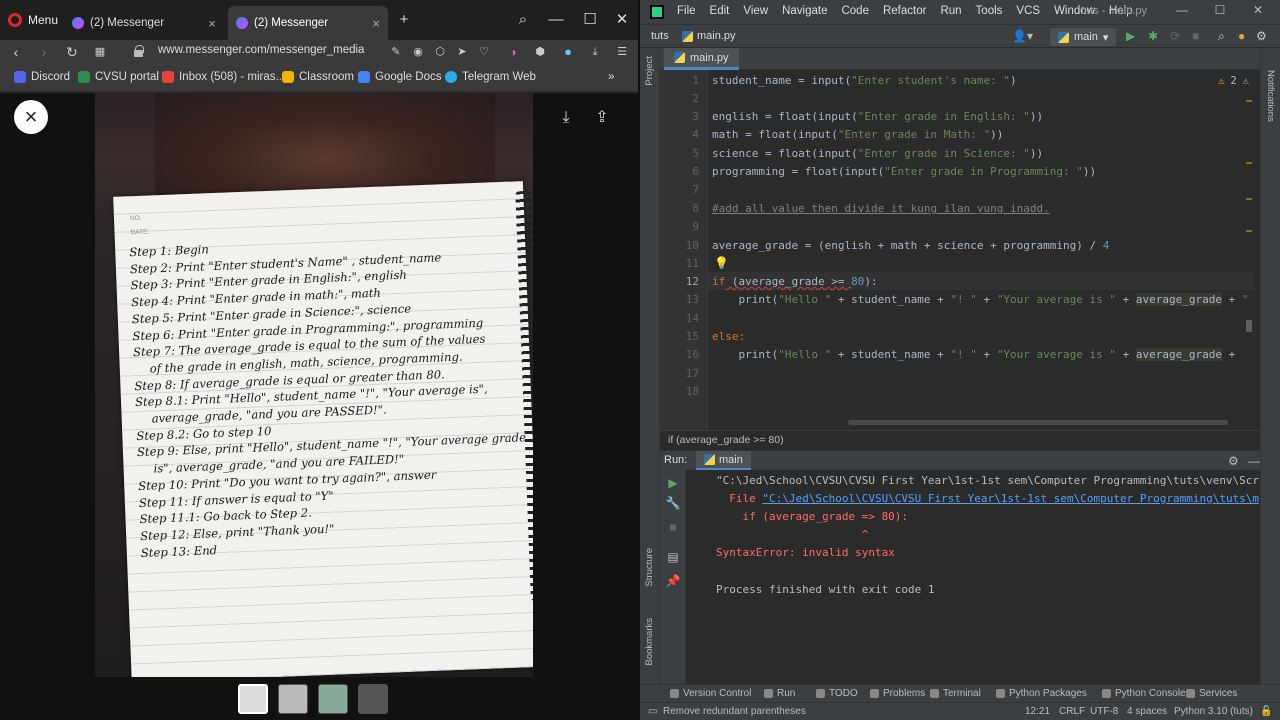 Image resolution: width=1280 pixels, height=720 pixels. What do you see at coordinates (462, 52) in the screenshot?
I see `send-icon: ➤` at bounding box center [462, 52].